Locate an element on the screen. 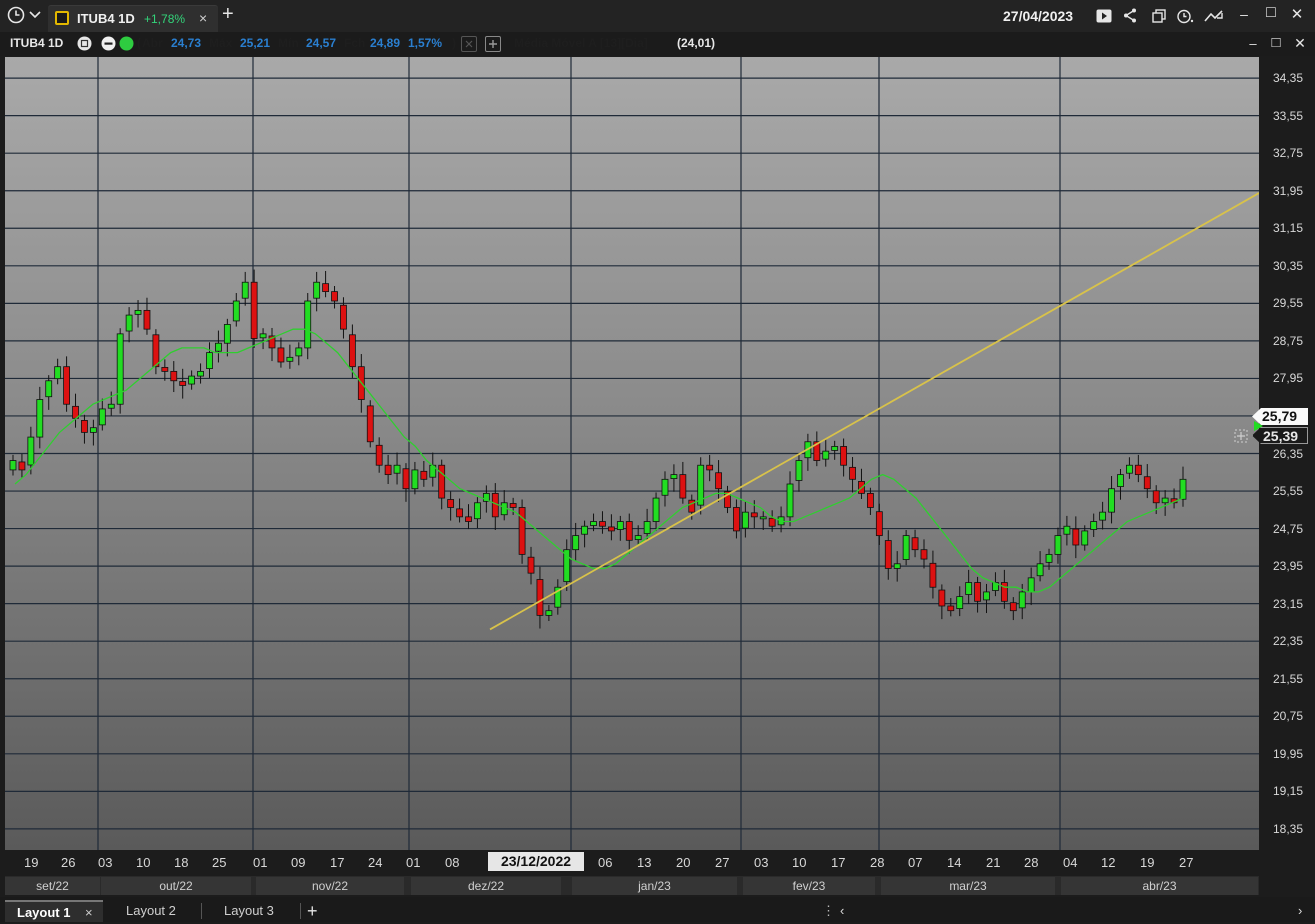  maximize-icon: □ is located at coordinates (1271, 13).